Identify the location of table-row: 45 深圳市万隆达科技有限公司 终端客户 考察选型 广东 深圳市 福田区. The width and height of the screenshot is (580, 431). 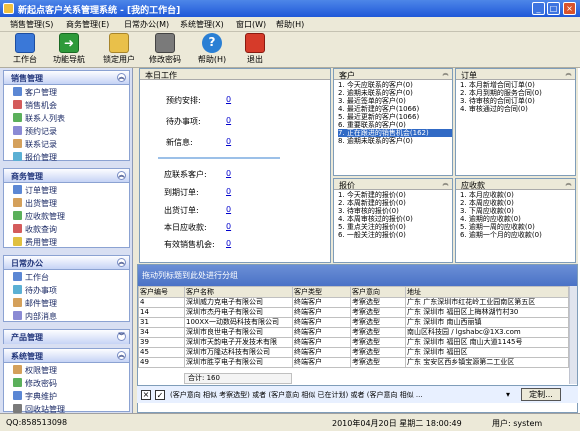
(353, 352).